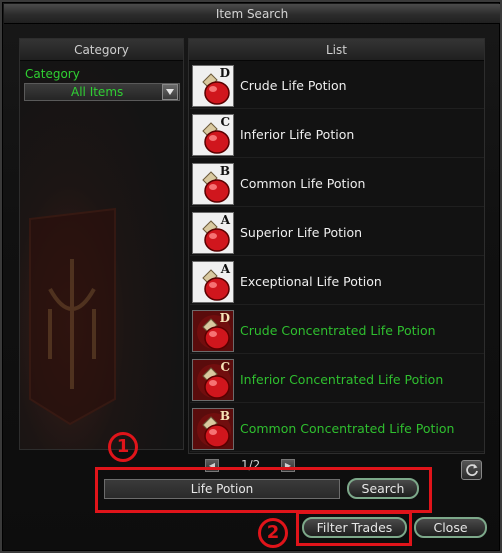 This screenshot has height=553, width=502. I want to click on item-name: Crude Life Potion, so click(293, 85).